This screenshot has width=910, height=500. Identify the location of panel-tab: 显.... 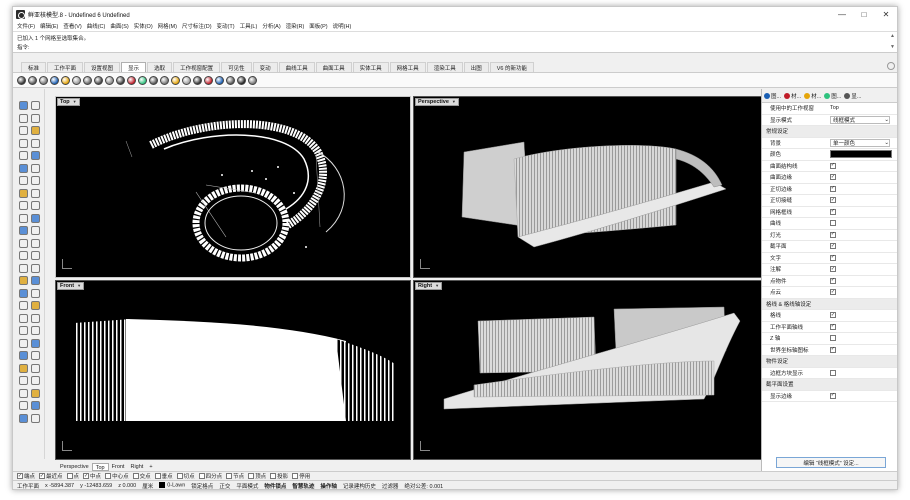
(852, 96).